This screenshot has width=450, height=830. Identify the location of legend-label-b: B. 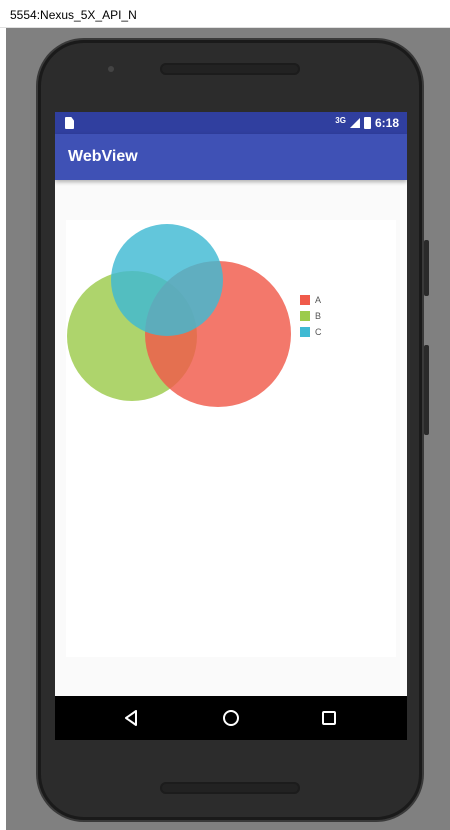
(318, 316).